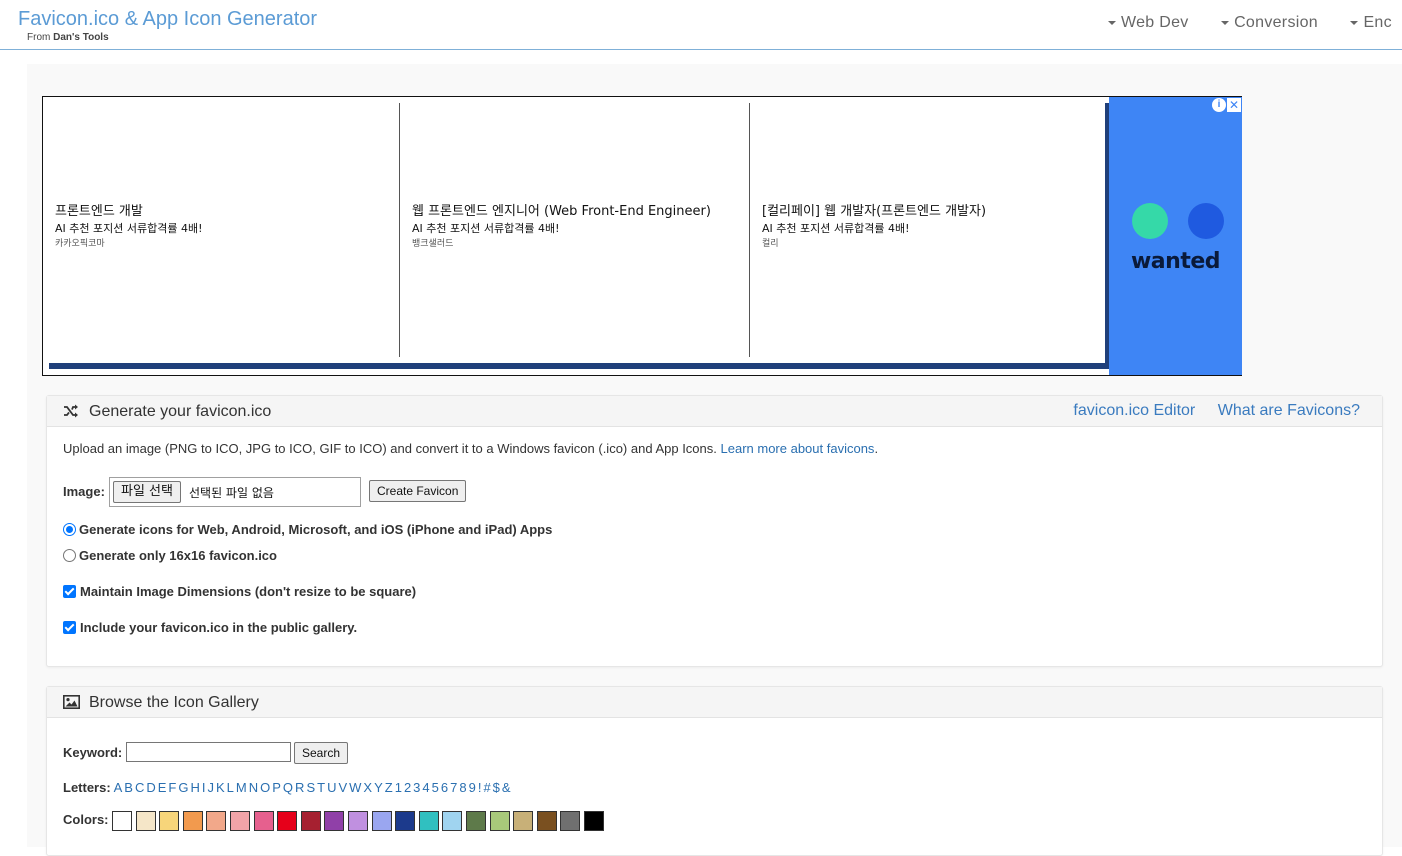 The image size is (1402, 856). I want to click on letter-link: I, so click(204, 787).